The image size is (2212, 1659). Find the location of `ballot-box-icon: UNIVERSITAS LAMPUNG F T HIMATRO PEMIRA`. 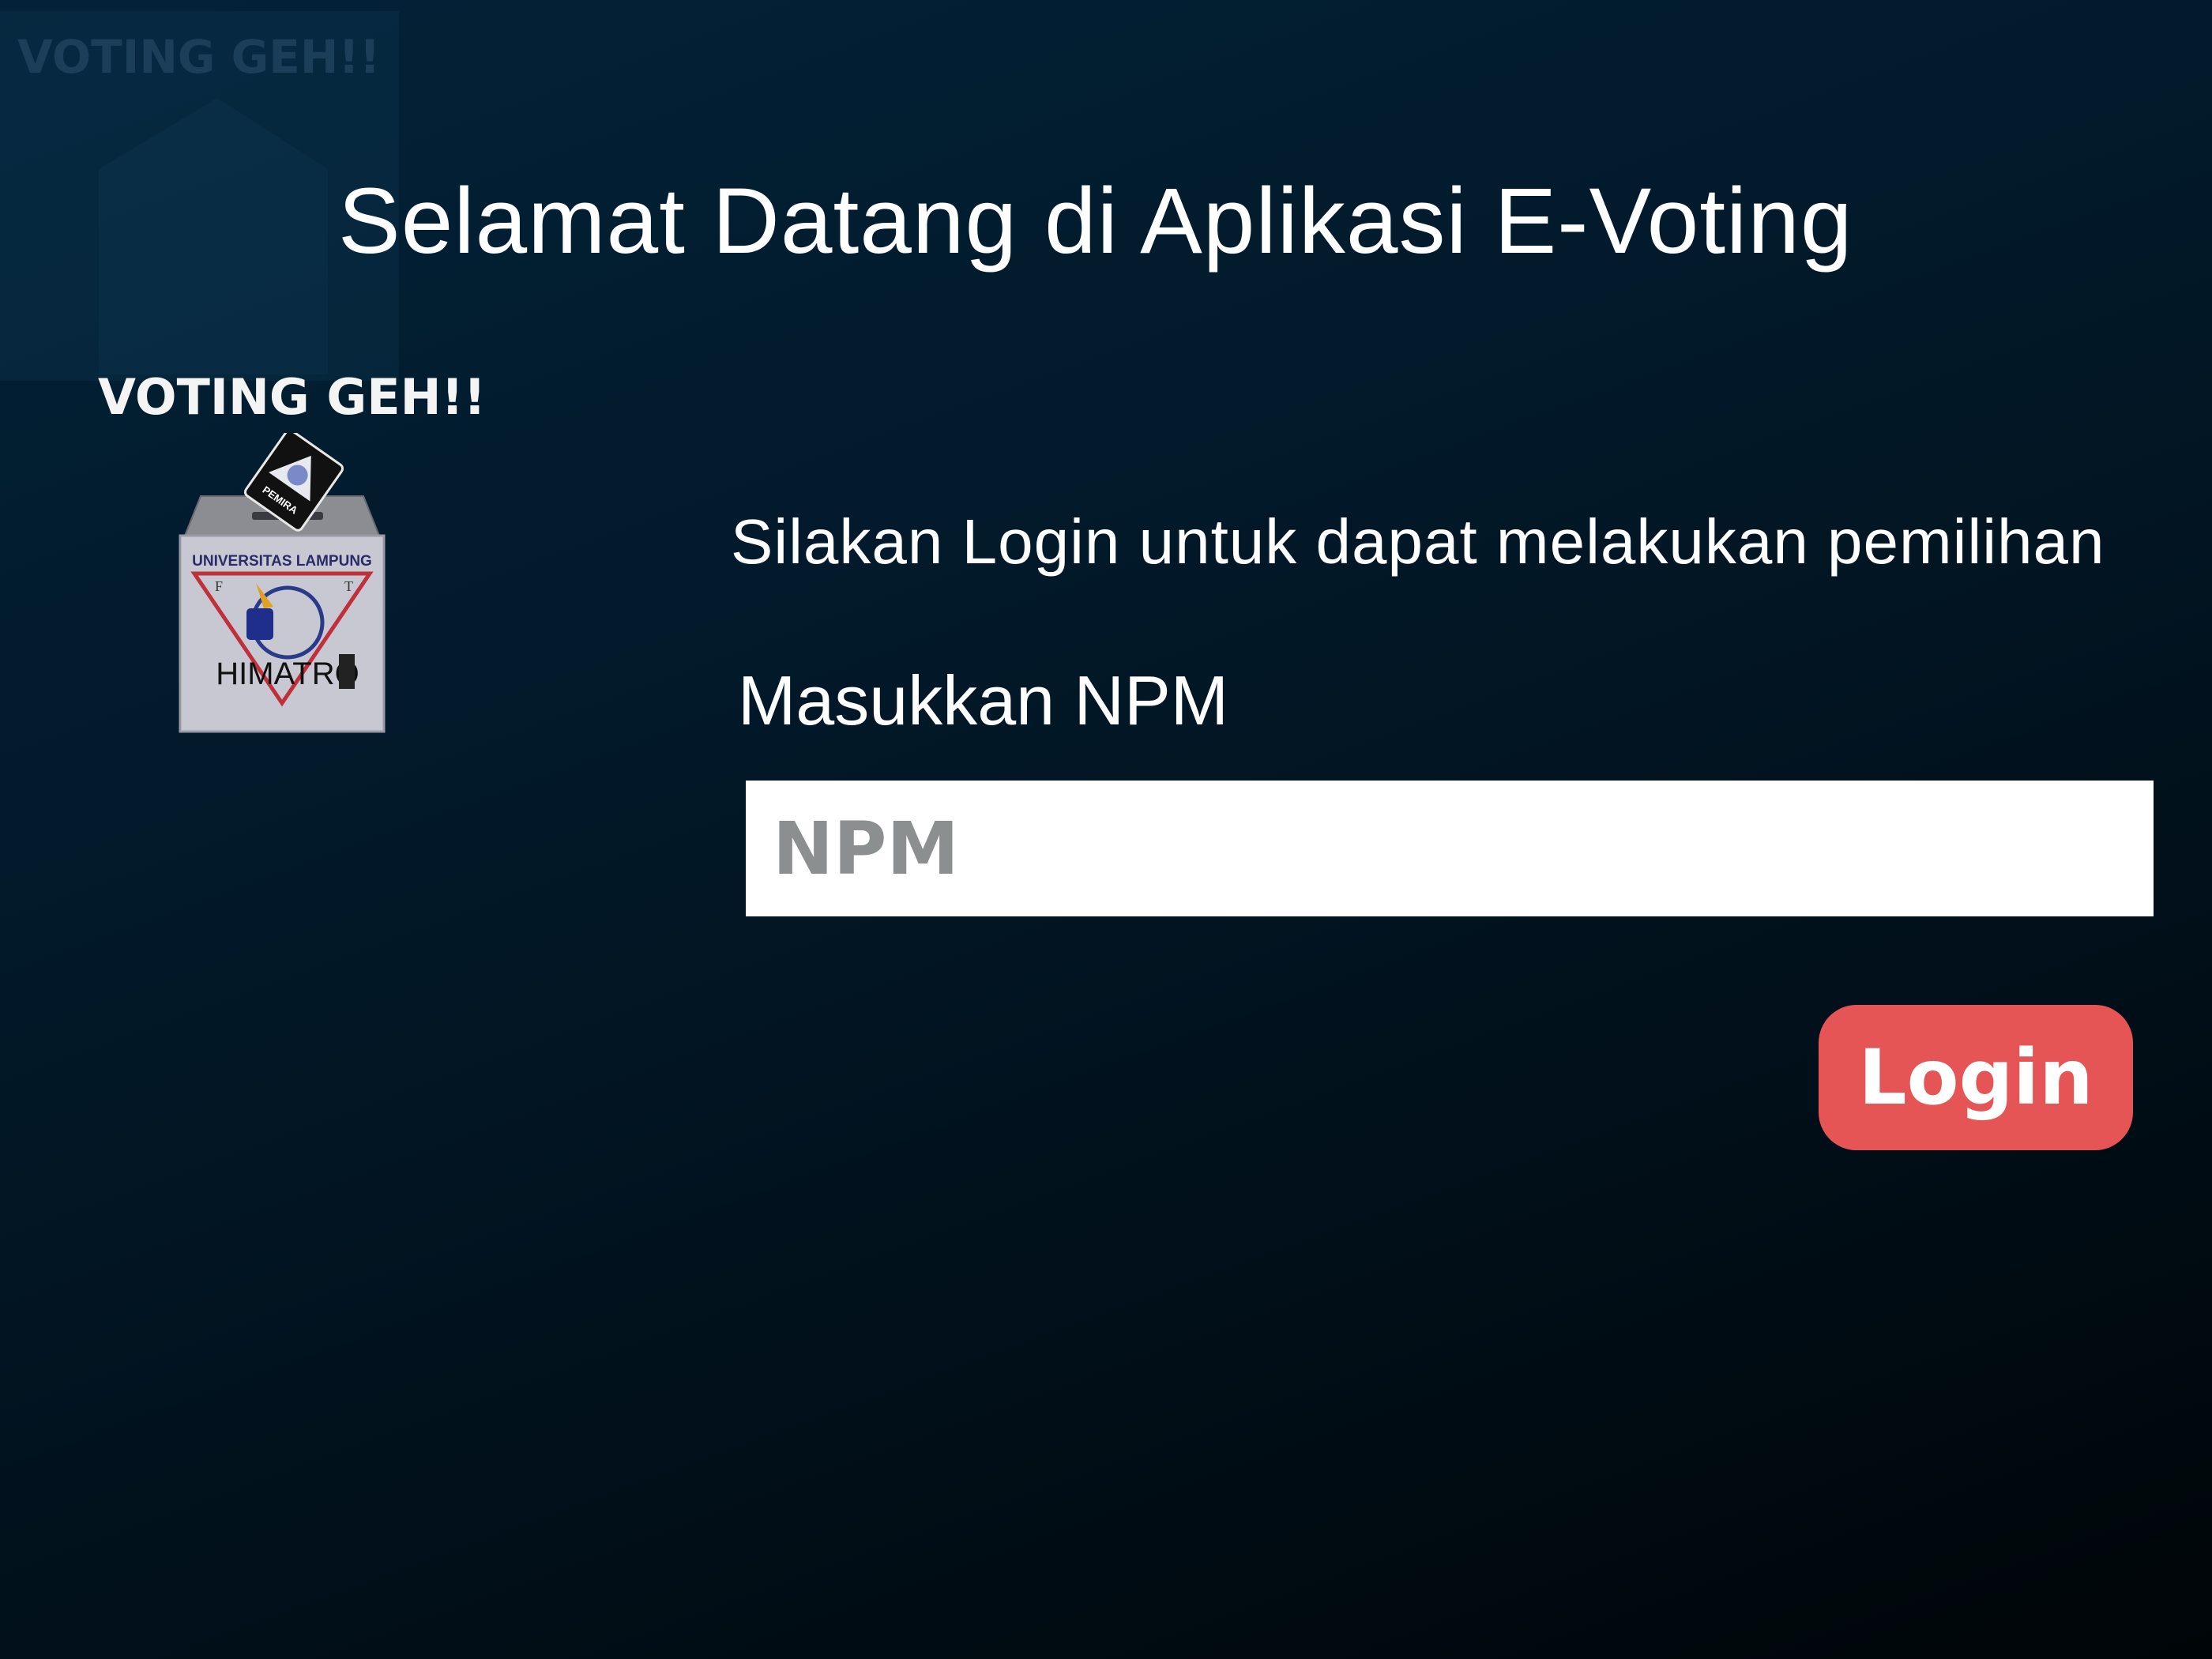

ballot-box-icon: UNIVERSITAS LAMPUNG F T HIMATRO PEMIRA is located at coordinates (282, 583).